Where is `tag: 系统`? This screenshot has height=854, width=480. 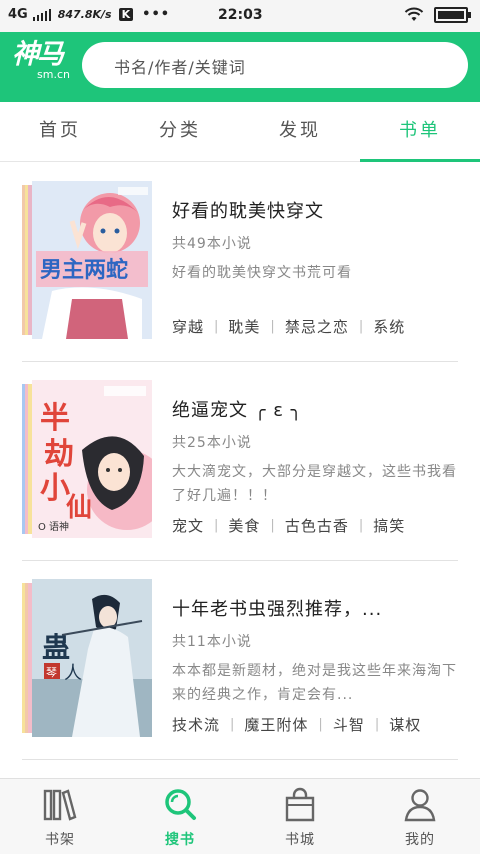
tag: 系统 is located at coordinates (389, 327).